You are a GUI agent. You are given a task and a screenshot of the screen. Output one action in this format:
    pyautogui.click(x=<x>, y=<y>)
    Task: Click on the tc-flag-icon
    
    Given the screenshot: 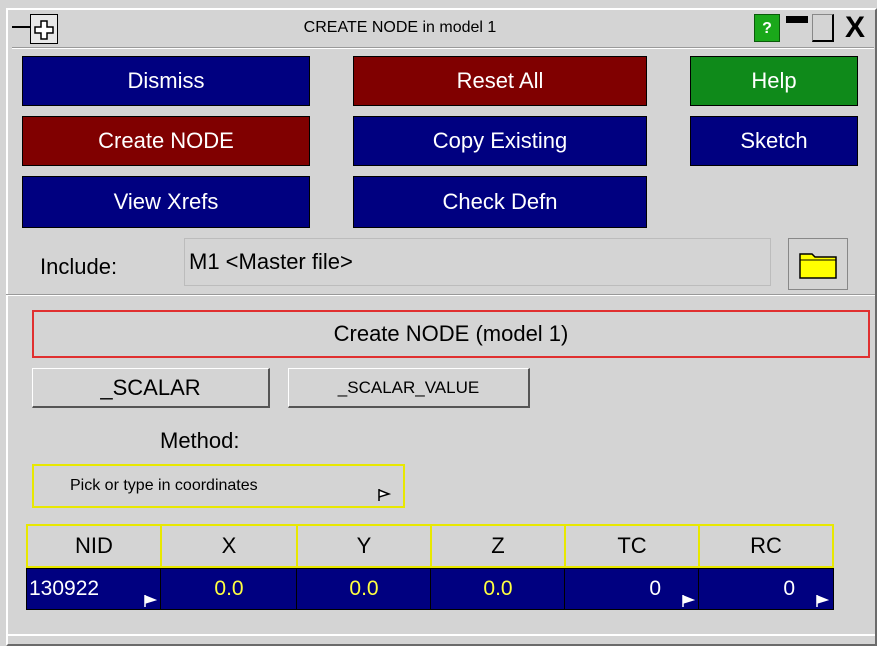 What is the action you would take?
    pyautogui.click(x=688, y=602)
    